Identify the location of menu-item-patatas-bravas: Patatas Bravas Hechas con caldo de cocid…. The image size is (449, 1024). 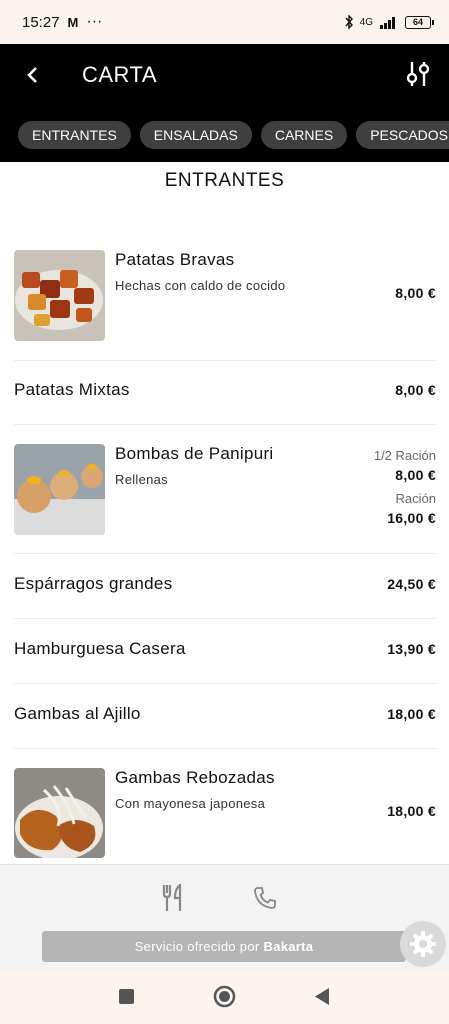
(225, 300).